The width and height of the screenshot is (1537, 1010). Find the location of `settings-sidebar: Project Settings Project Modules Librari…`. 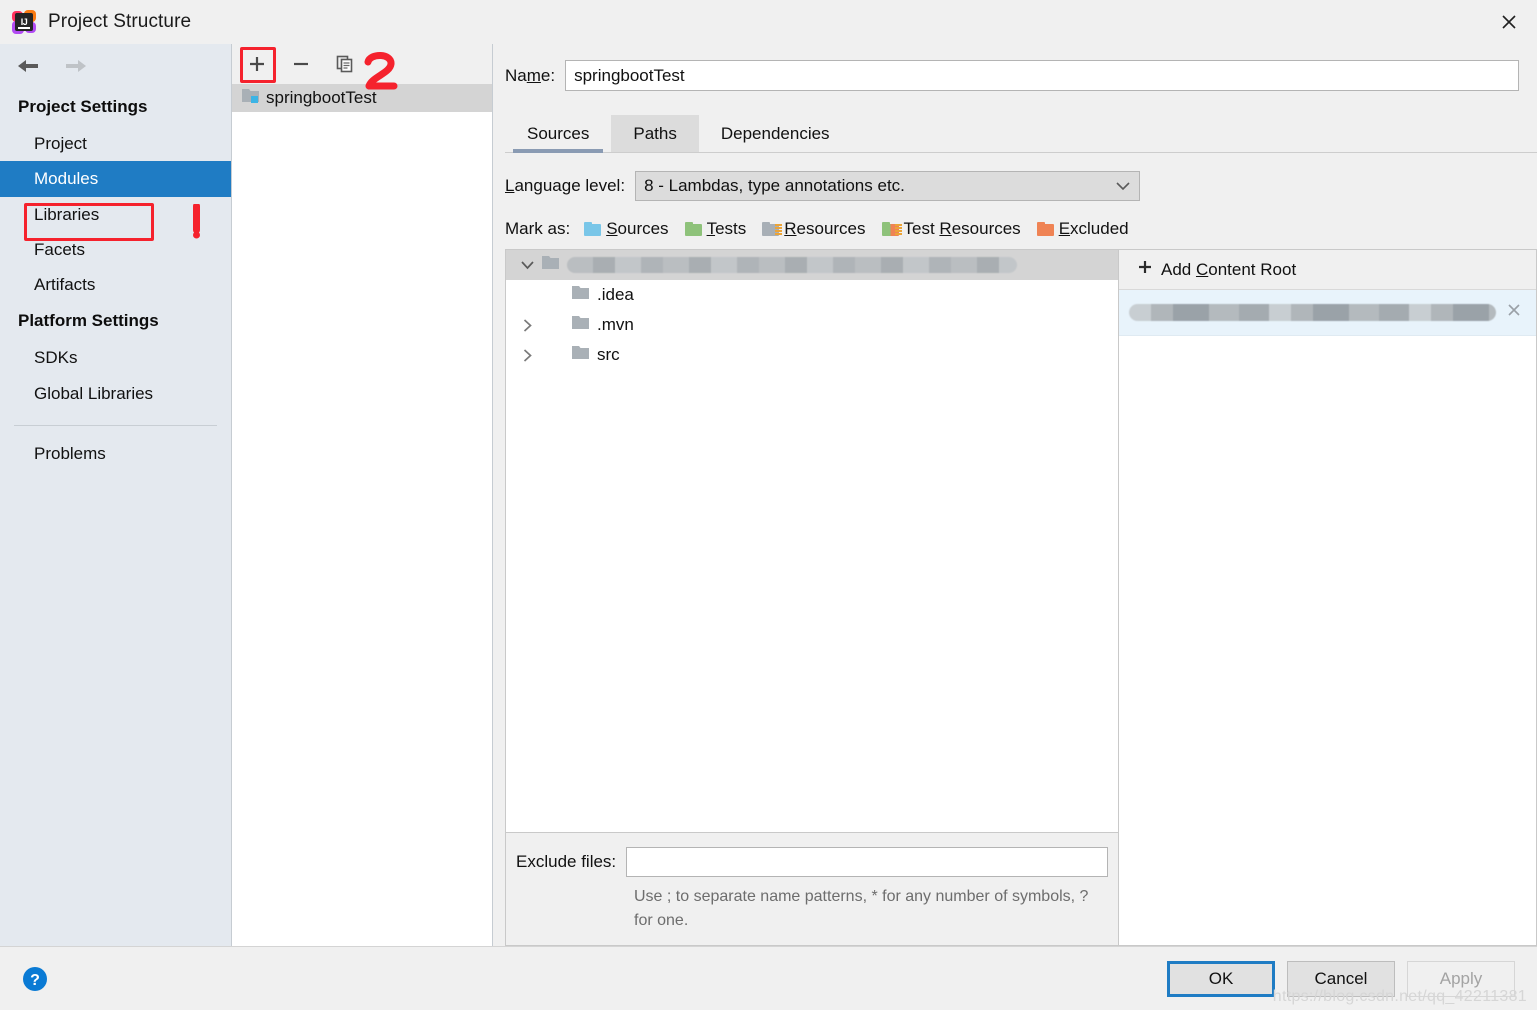

settings-sidebar: Project Settings Project Modules Librari… is located at coordinates (116, 495).